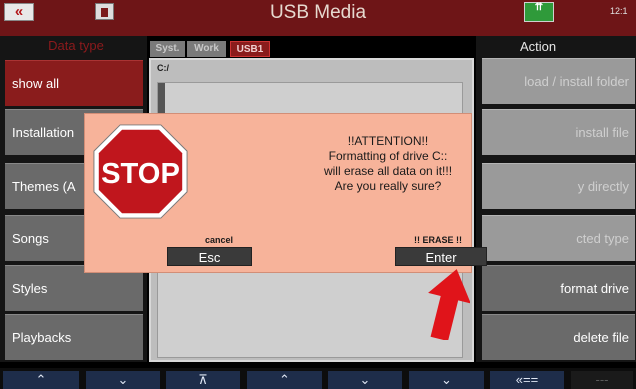  What do you see at coordinates (558, 288) in the screenshot?
I see `format-drive-button: format drive` at bounding box center [558, 288].